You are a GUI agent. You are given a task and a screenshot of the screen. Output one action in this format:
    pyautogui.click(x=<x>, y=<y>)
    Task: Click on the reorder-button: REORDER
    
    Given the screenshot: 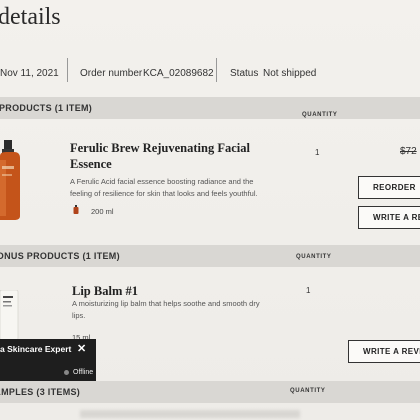 What is the action you would take?
    pyautogui.click(x=389, y=187)
    